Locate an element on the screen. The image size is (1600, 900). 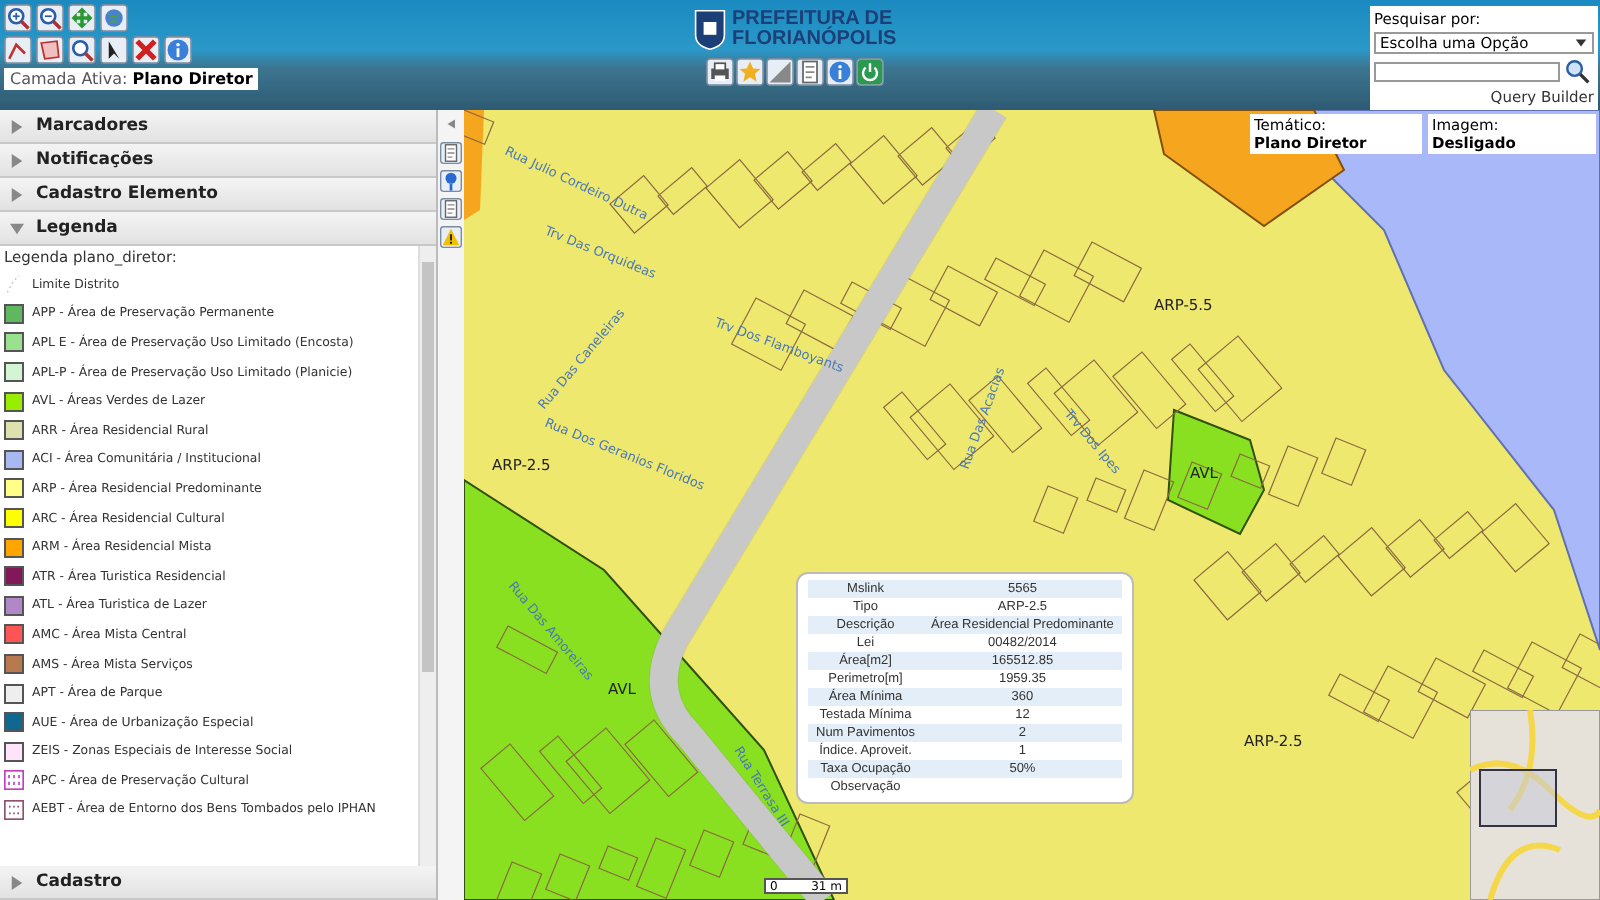
accordion-header: Cadastro Elemento is located at coordinates (218, 195).